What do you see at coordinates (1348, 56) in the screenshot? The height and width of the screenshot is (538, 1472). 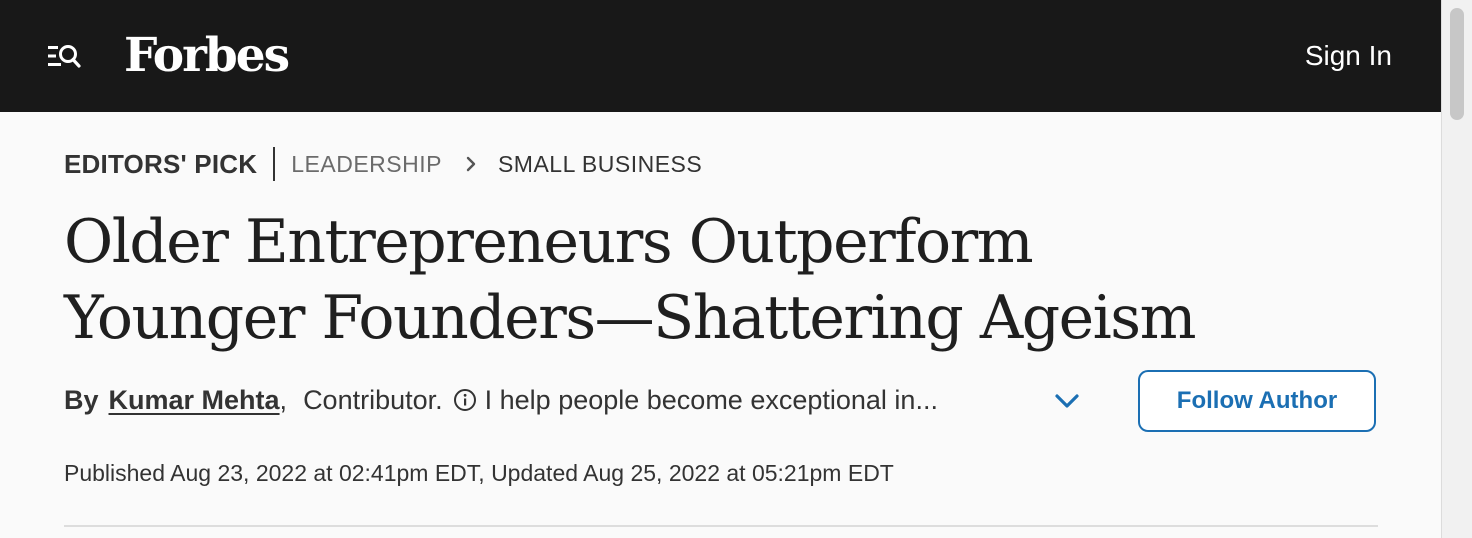 I see `sign-in-link: Sign In` at bounding box center [1348, 56].